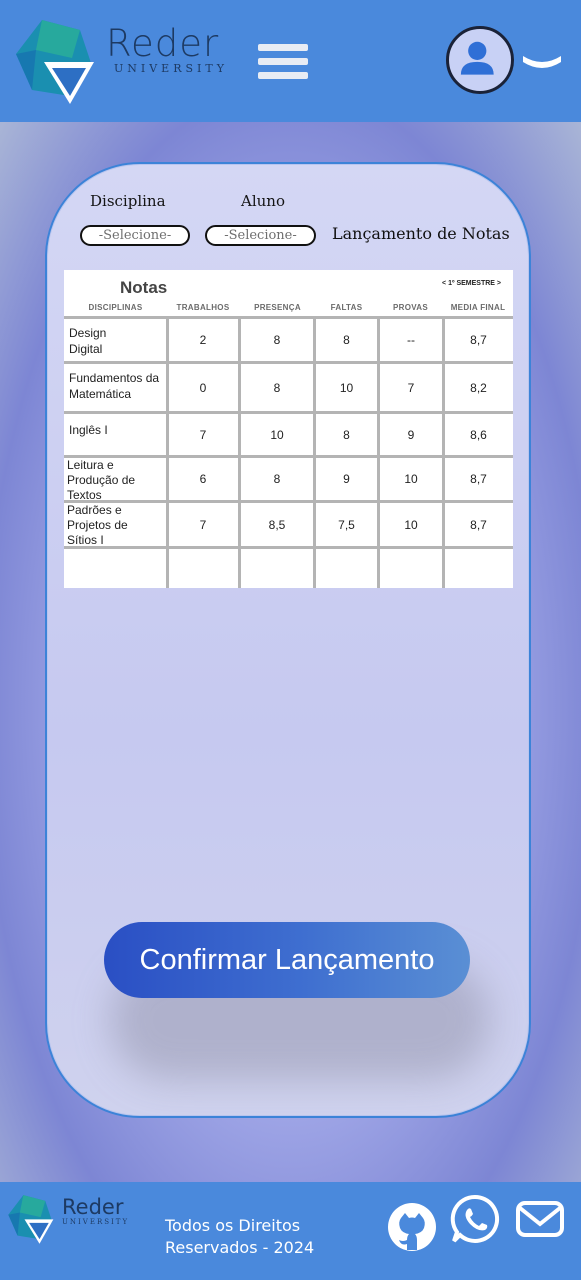  I want to click on cell-media: 8,6, so click(478, 435).